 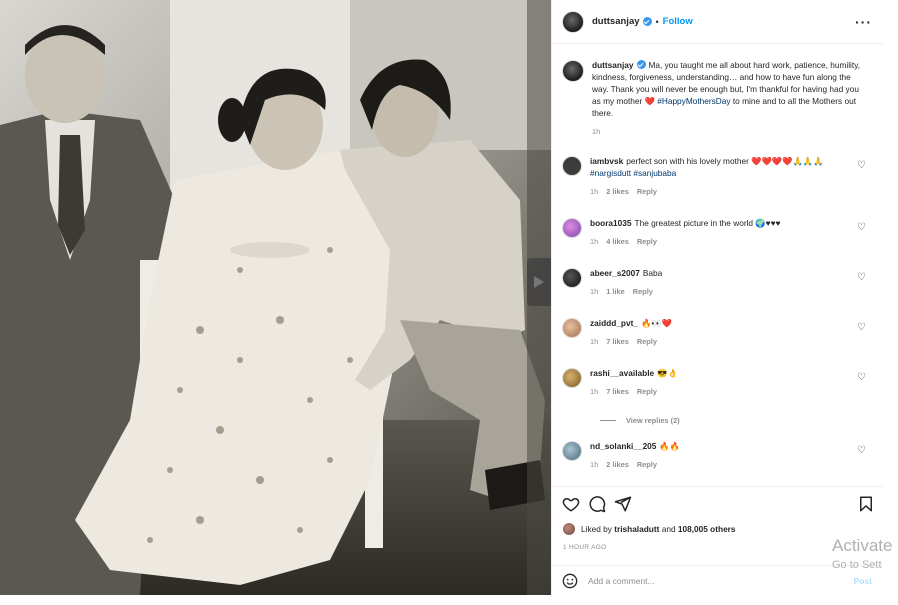 I want to click on comment-text: nd_solanki__205 🔥🔥, so click(x=725, y=446).